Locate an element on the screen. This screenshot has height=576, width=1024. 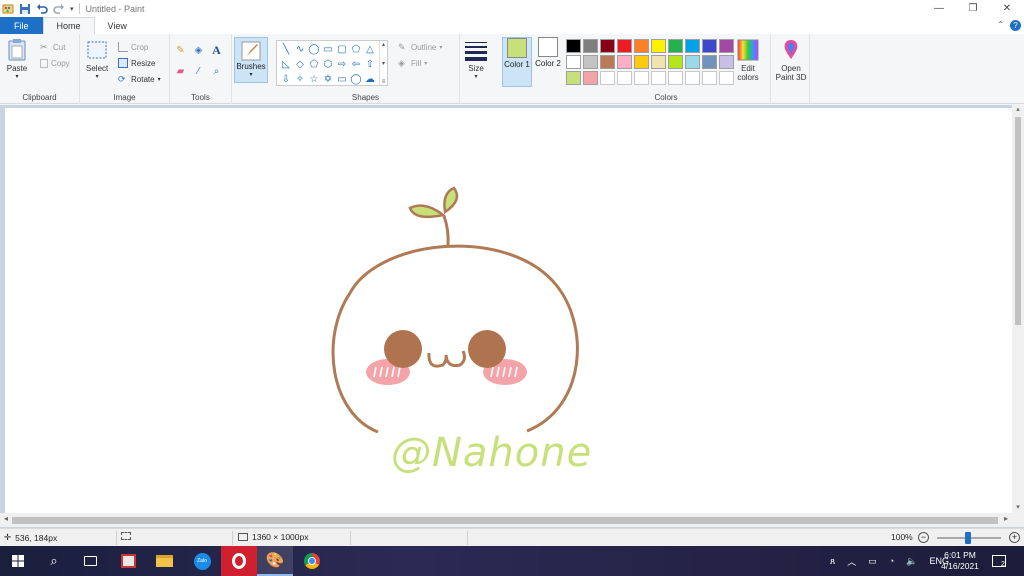
volume-icon: 🔈 is located at coordinates (911, 561).